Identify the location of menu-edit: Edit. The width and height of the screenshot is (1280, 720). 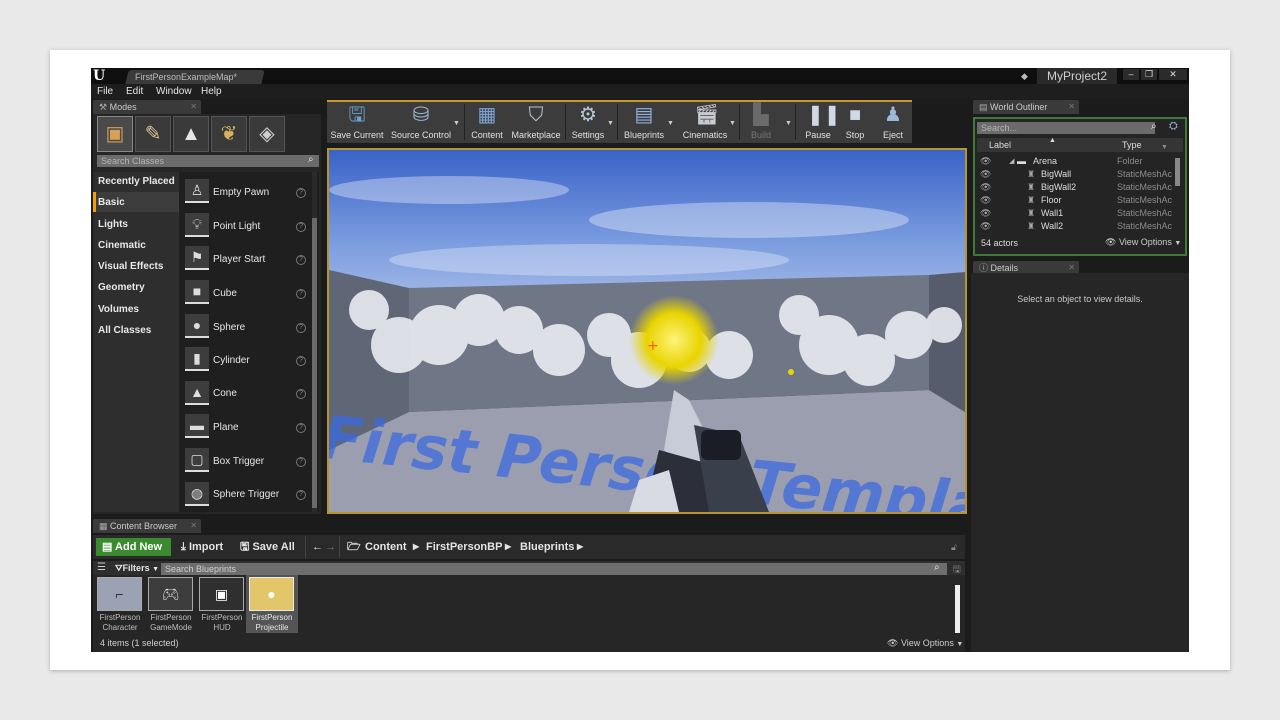
(134, 91).